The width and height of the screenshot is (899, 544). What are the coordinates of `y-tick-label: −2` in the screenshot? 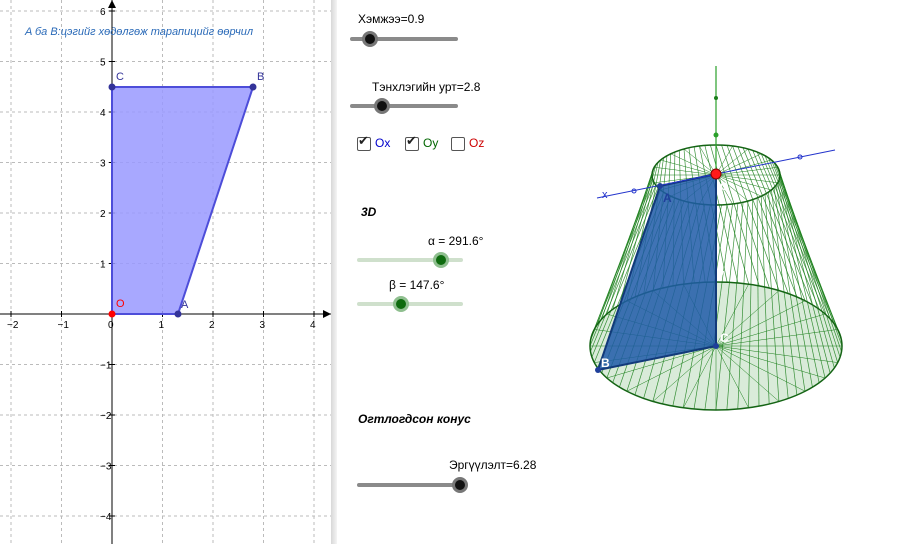 It's located at (106, 416).